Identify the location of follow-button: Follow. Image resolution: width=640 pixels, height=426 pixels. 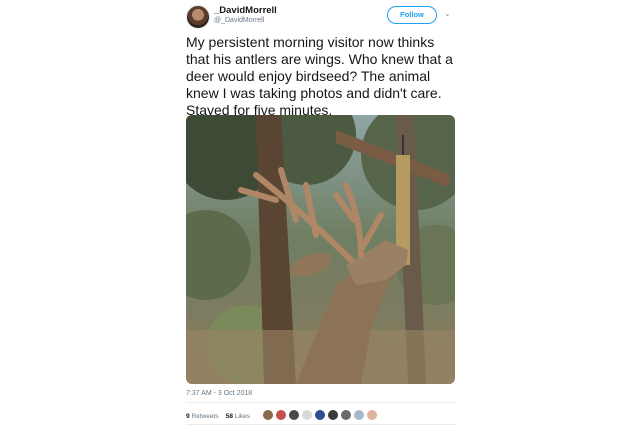
(412, 15).